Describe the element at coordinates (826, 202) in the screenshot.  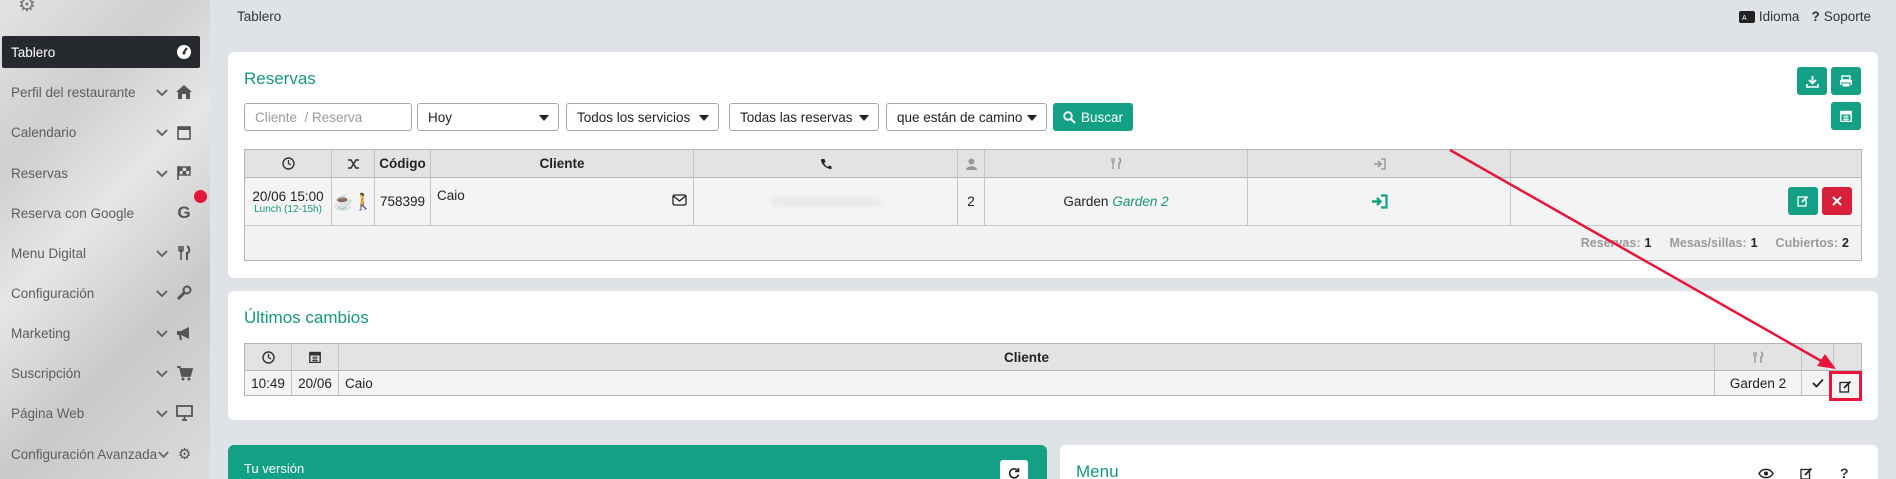
I see `cell-phone` at that location.